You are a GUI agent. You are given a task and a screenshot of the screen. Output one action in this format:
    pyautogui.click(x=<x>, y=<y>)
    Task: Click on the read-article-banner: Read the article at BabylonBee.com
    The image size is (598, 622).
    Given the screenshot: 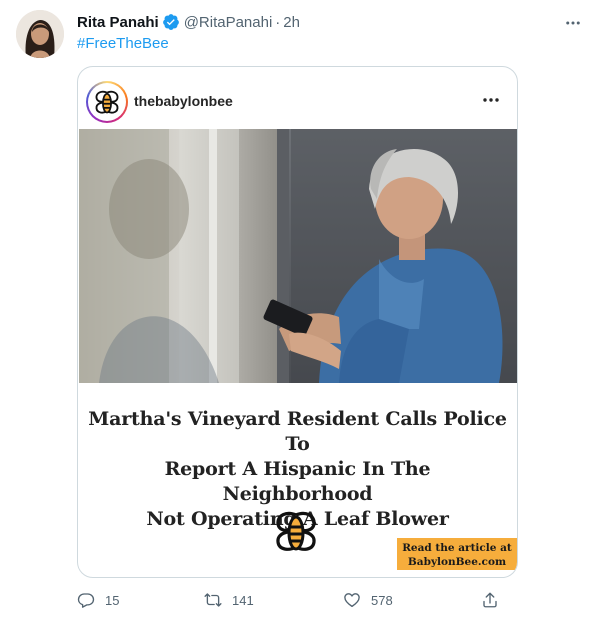 What is the action you would take?
    pyautogui.click(x=457, y=554)
    